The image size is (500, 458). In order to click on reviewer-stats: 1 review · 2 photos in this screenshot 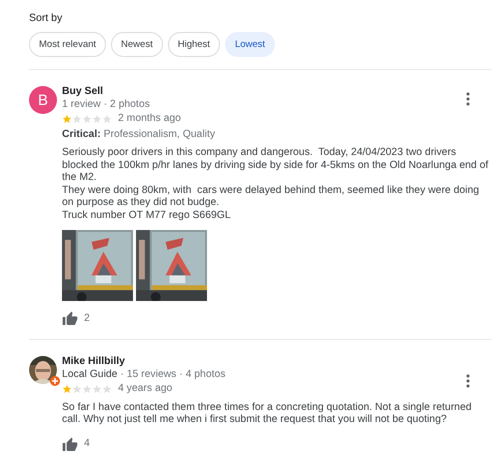, I will do `click(106, 104)`.